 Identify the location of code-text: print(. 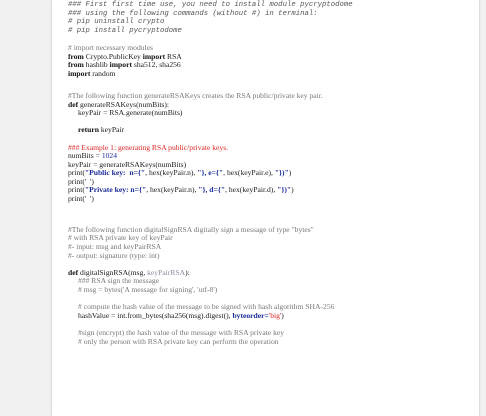
(76, 173).